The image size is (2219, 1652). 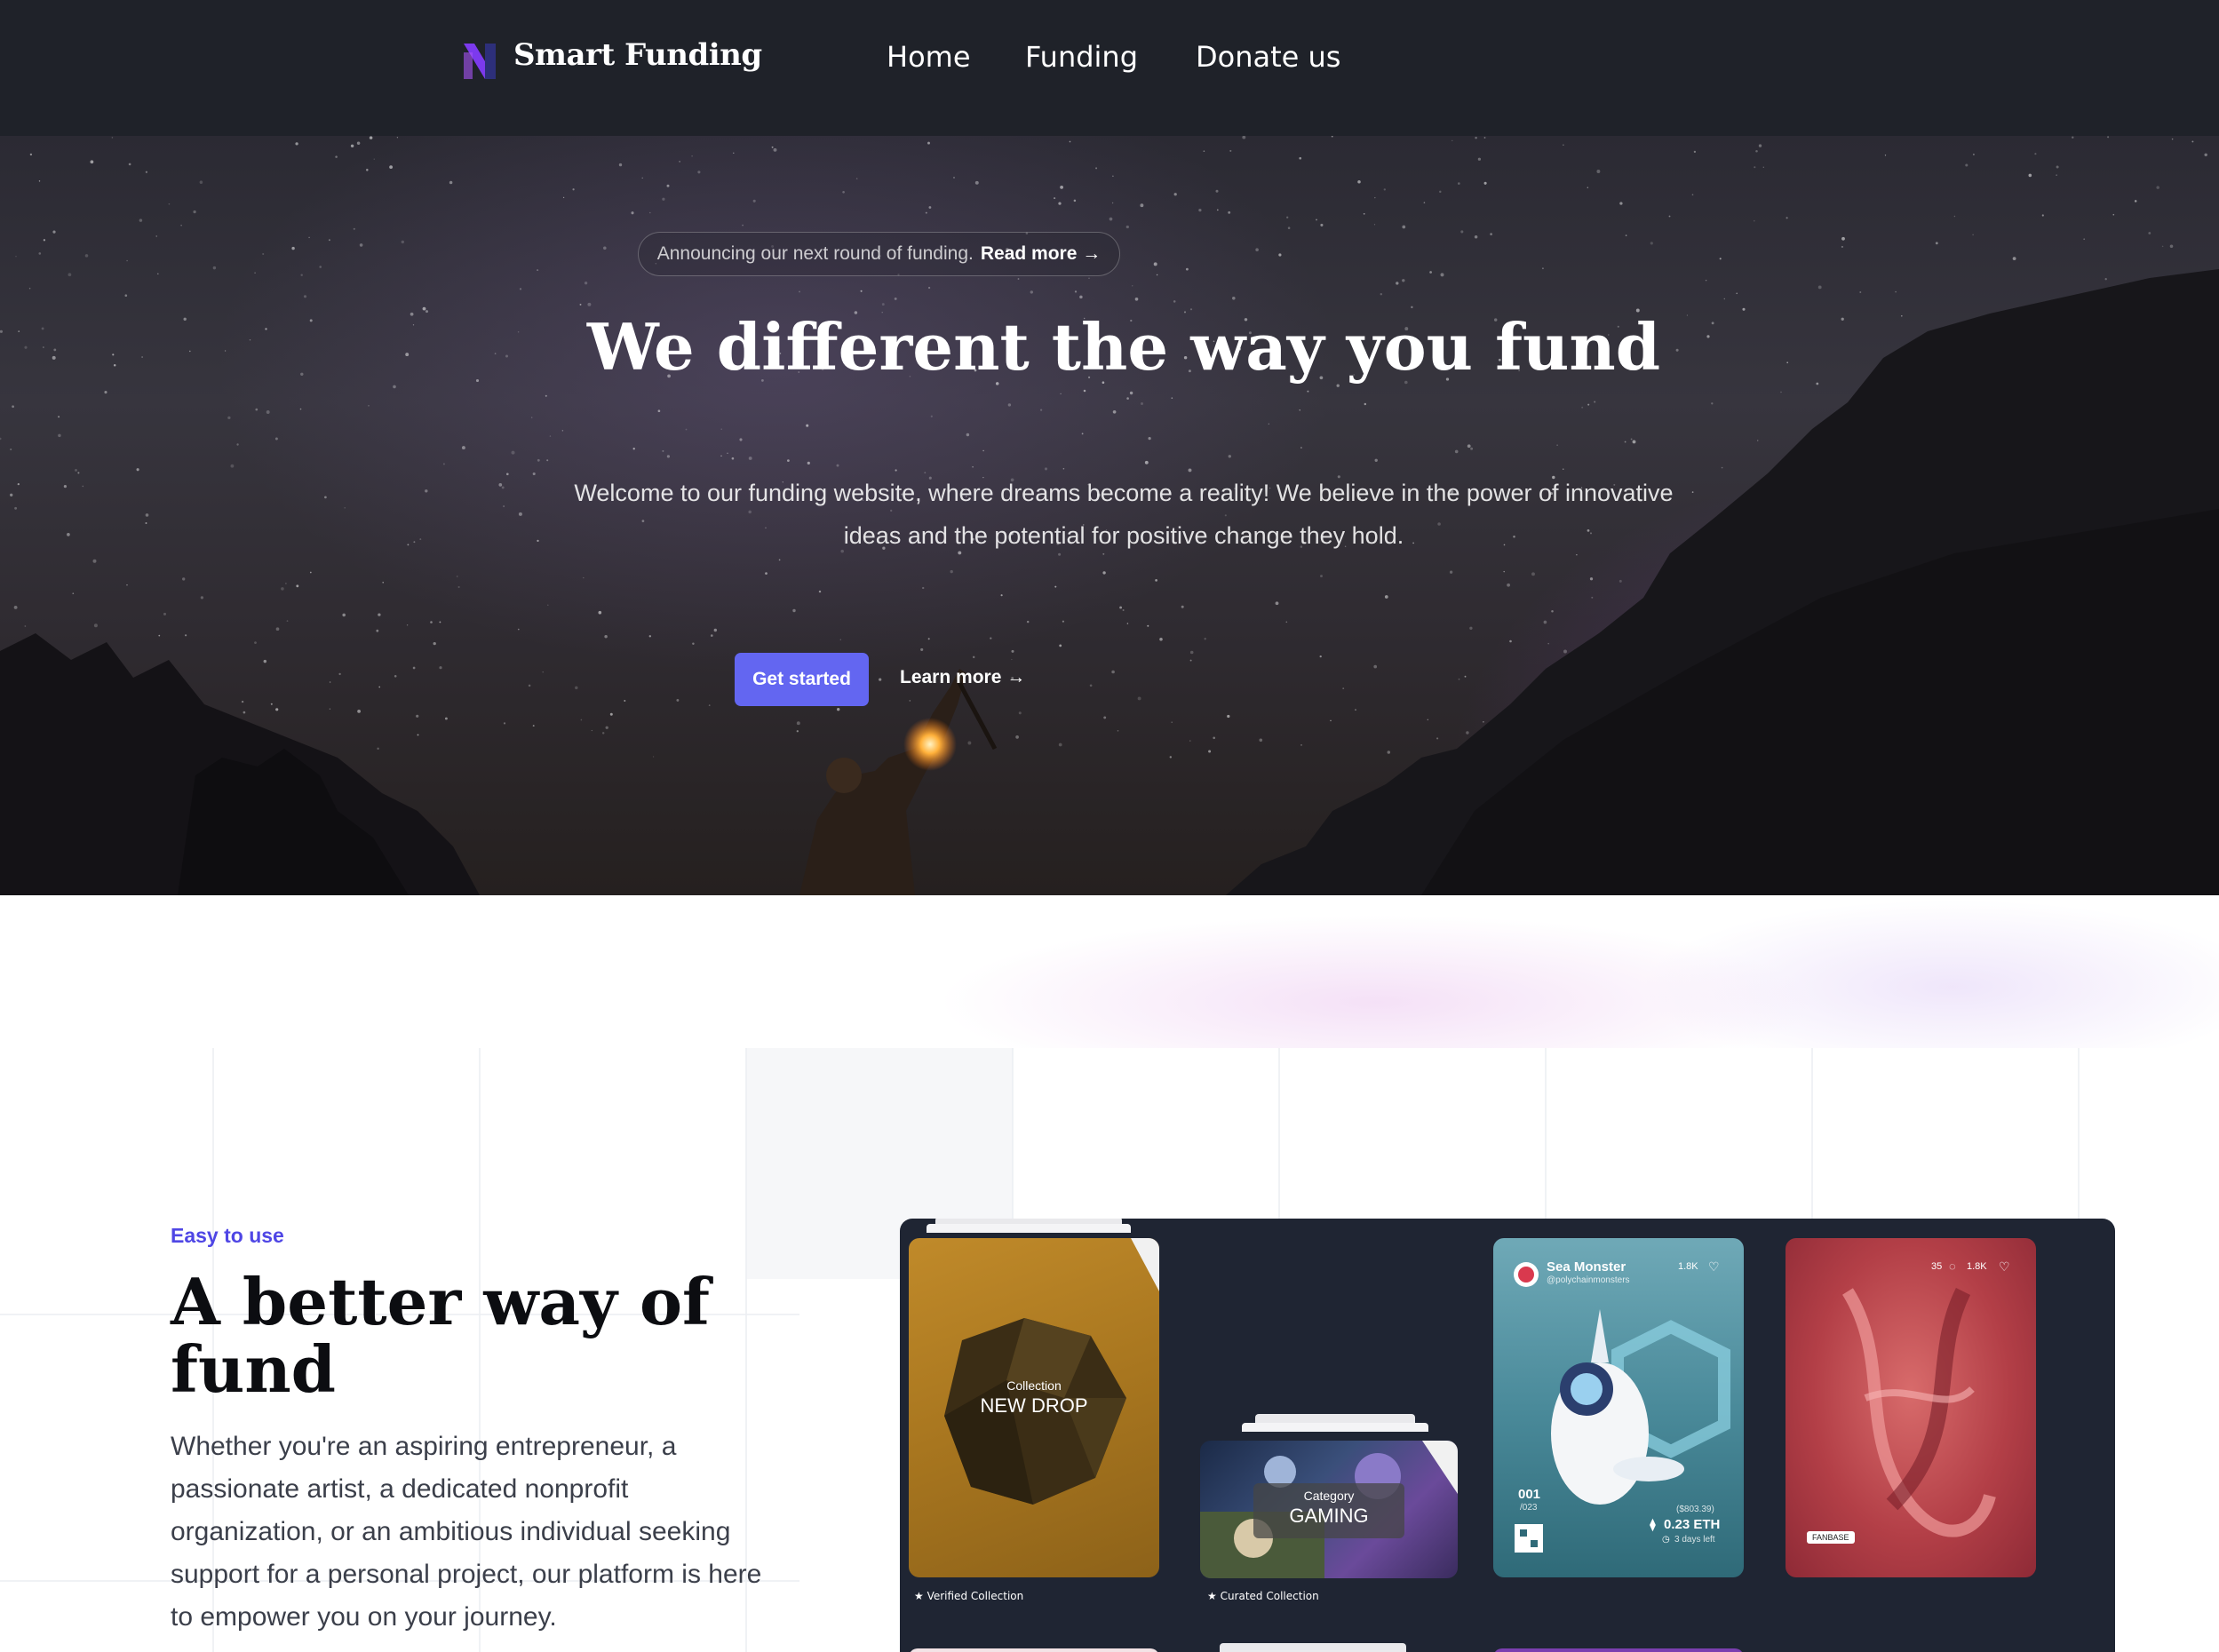 What do you see at coordinates (1041, 254) in the screenshot?
I see `read-more-link: Read more →` at bounding box center [1041, 254].